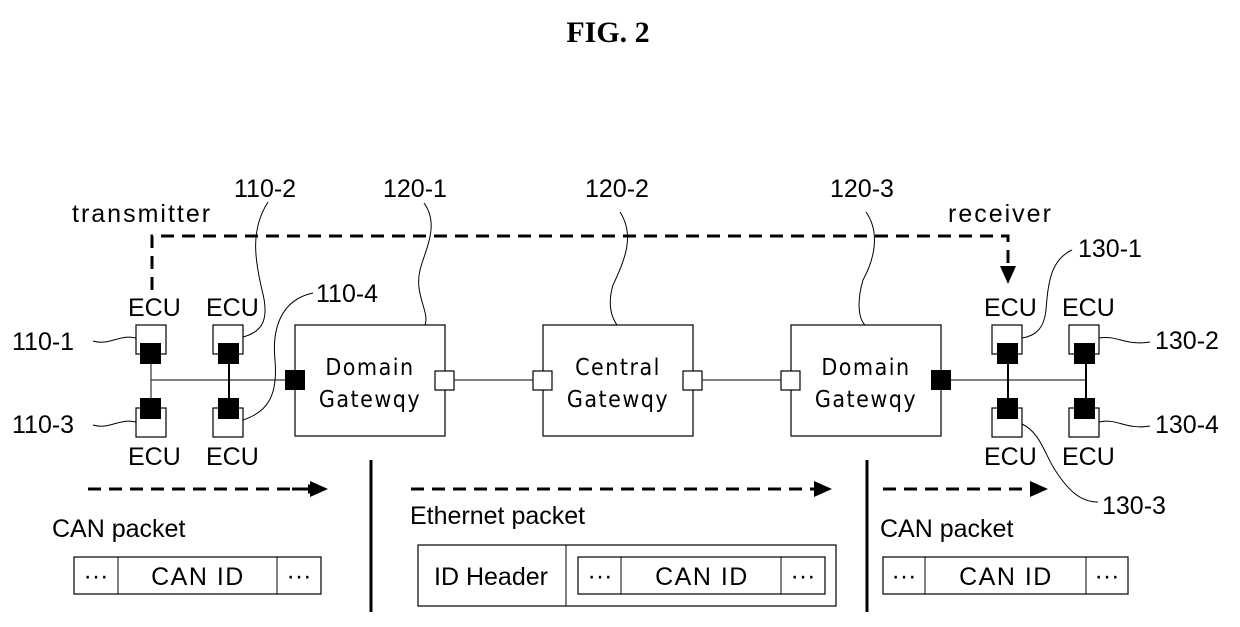 The image size is (1240, 627). Describe the element at coordinates (154, 329) in the screenshot. I see `ecu-110-1: ECU` at that location.